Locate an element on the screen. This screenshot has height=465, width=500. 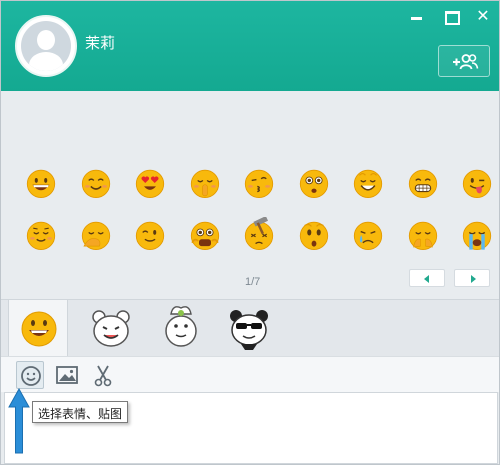
image-icon is located at coordinates (67, 375).